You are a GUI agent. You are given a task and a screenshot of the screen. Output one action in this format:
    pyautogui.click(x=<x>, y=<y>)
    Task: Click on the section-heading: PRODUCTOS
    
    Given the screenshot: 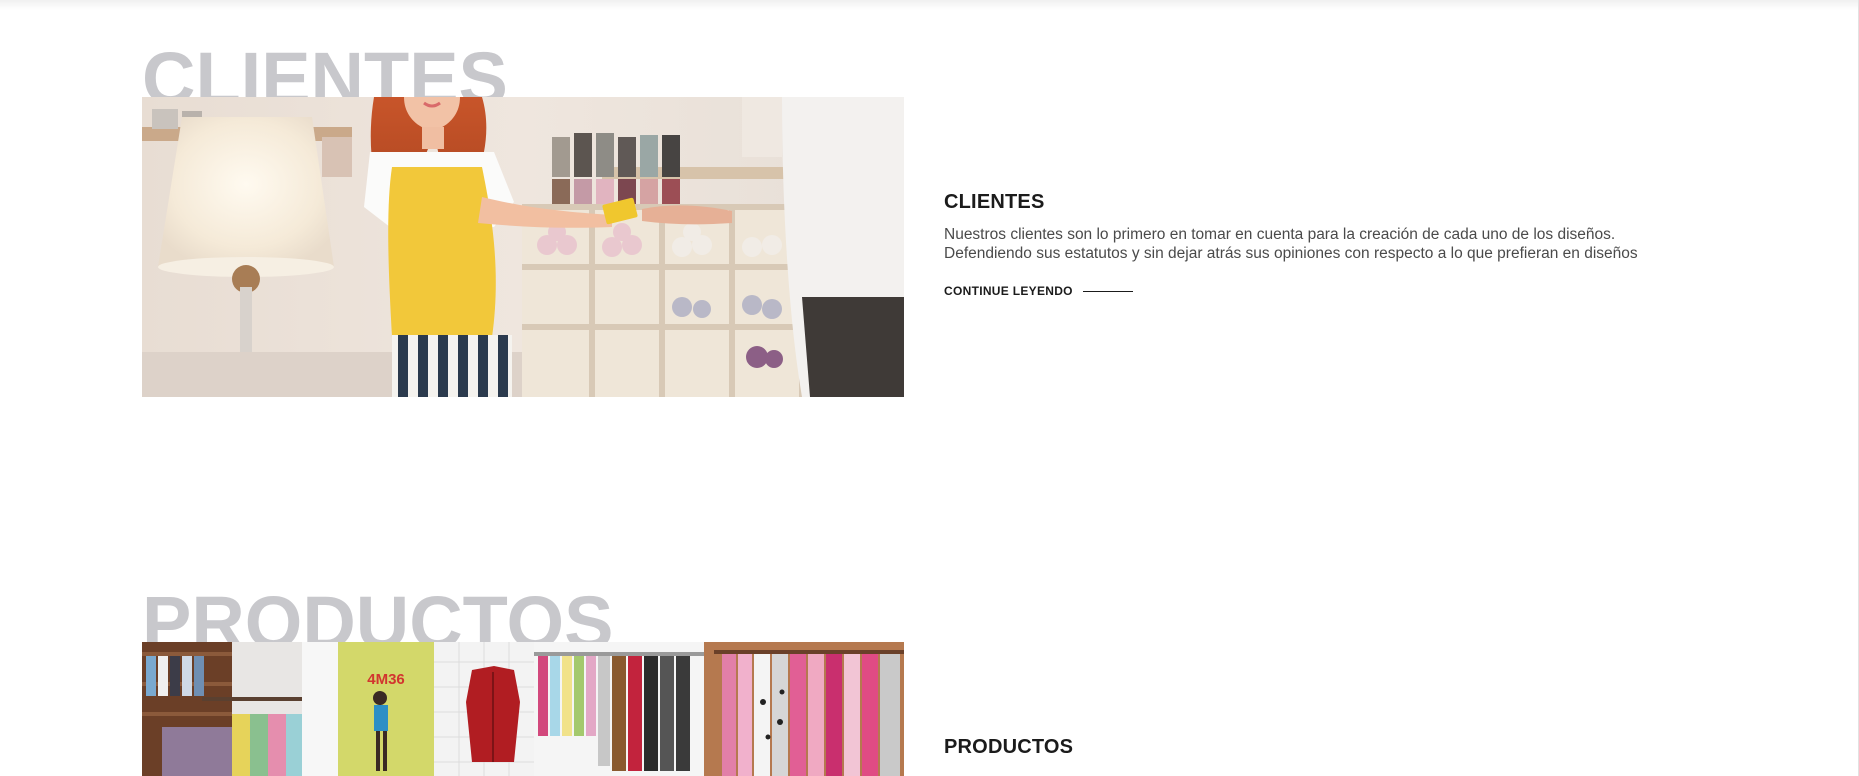 What is the action you would take?
    pyautogui.click(x=1009, y=747)
    